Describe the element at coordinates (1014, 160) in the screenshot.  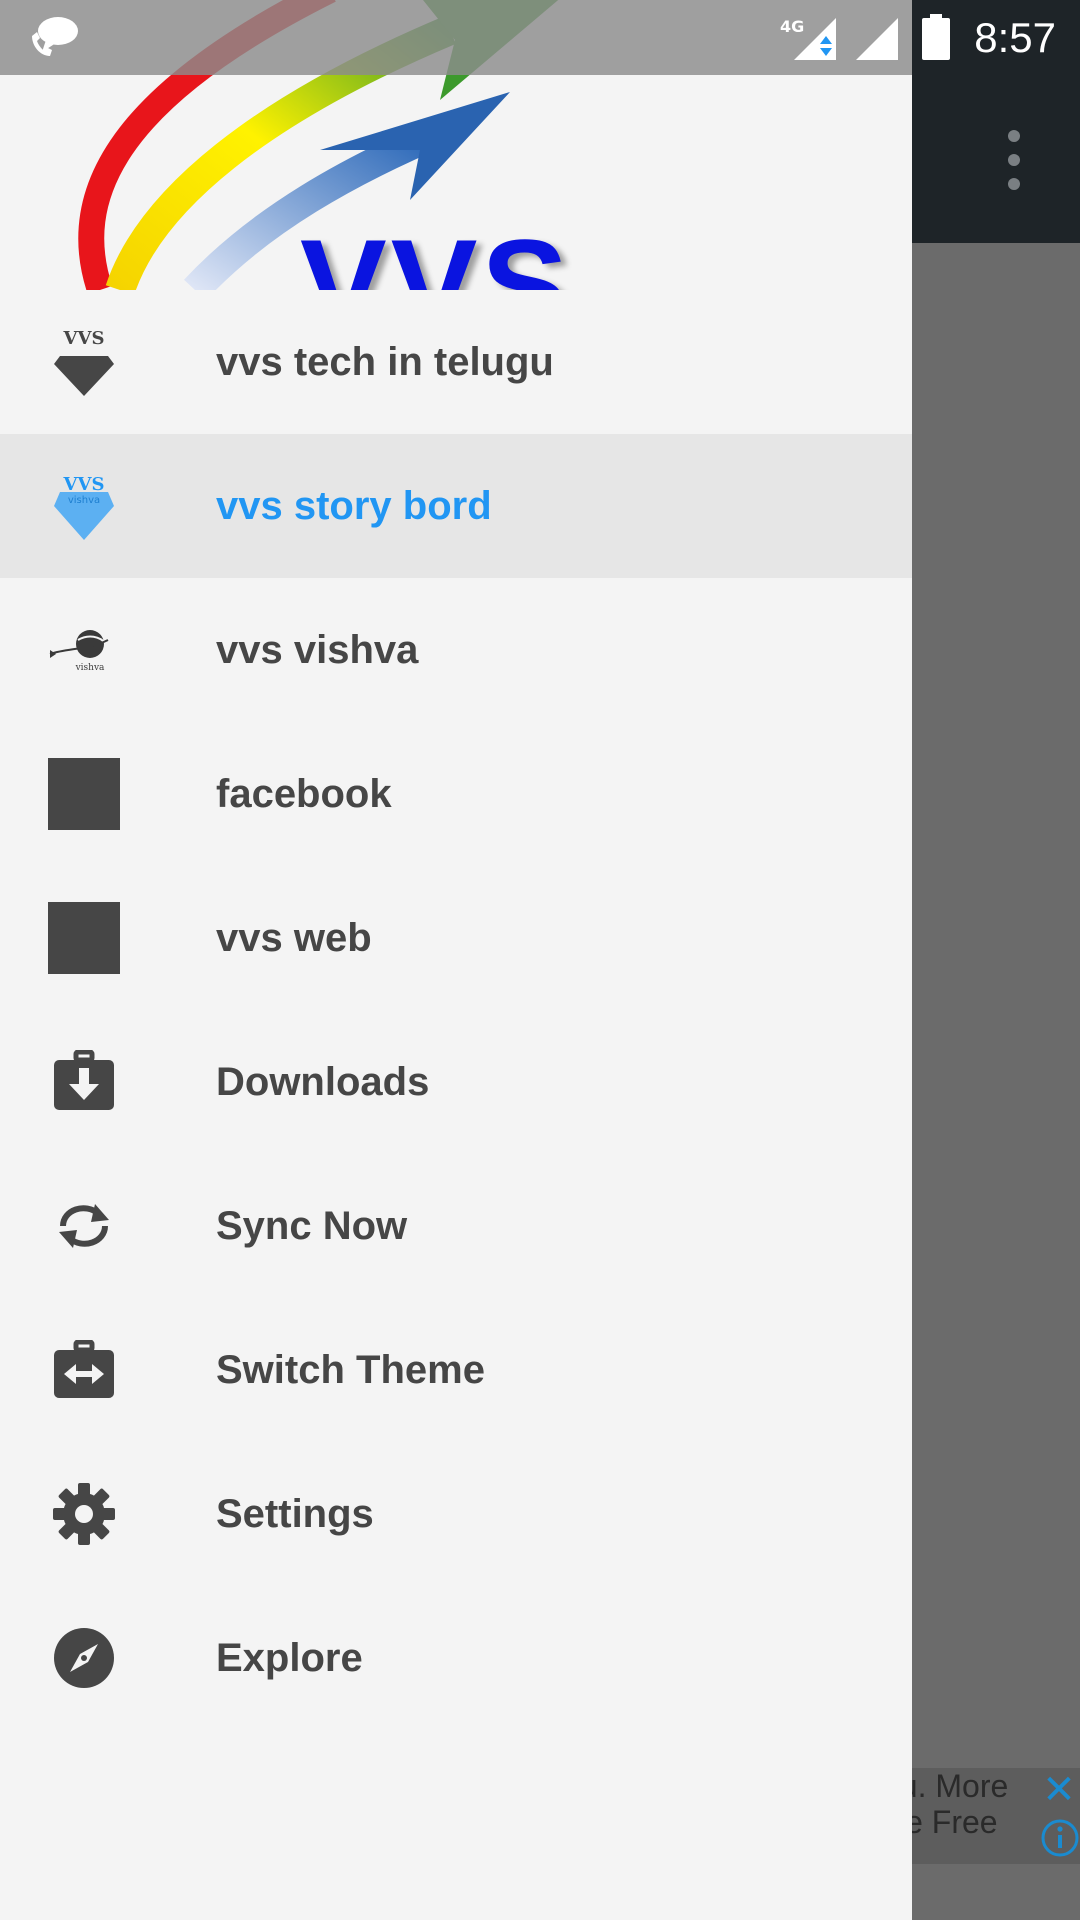
I see `overflow-menu-icon` at that location.